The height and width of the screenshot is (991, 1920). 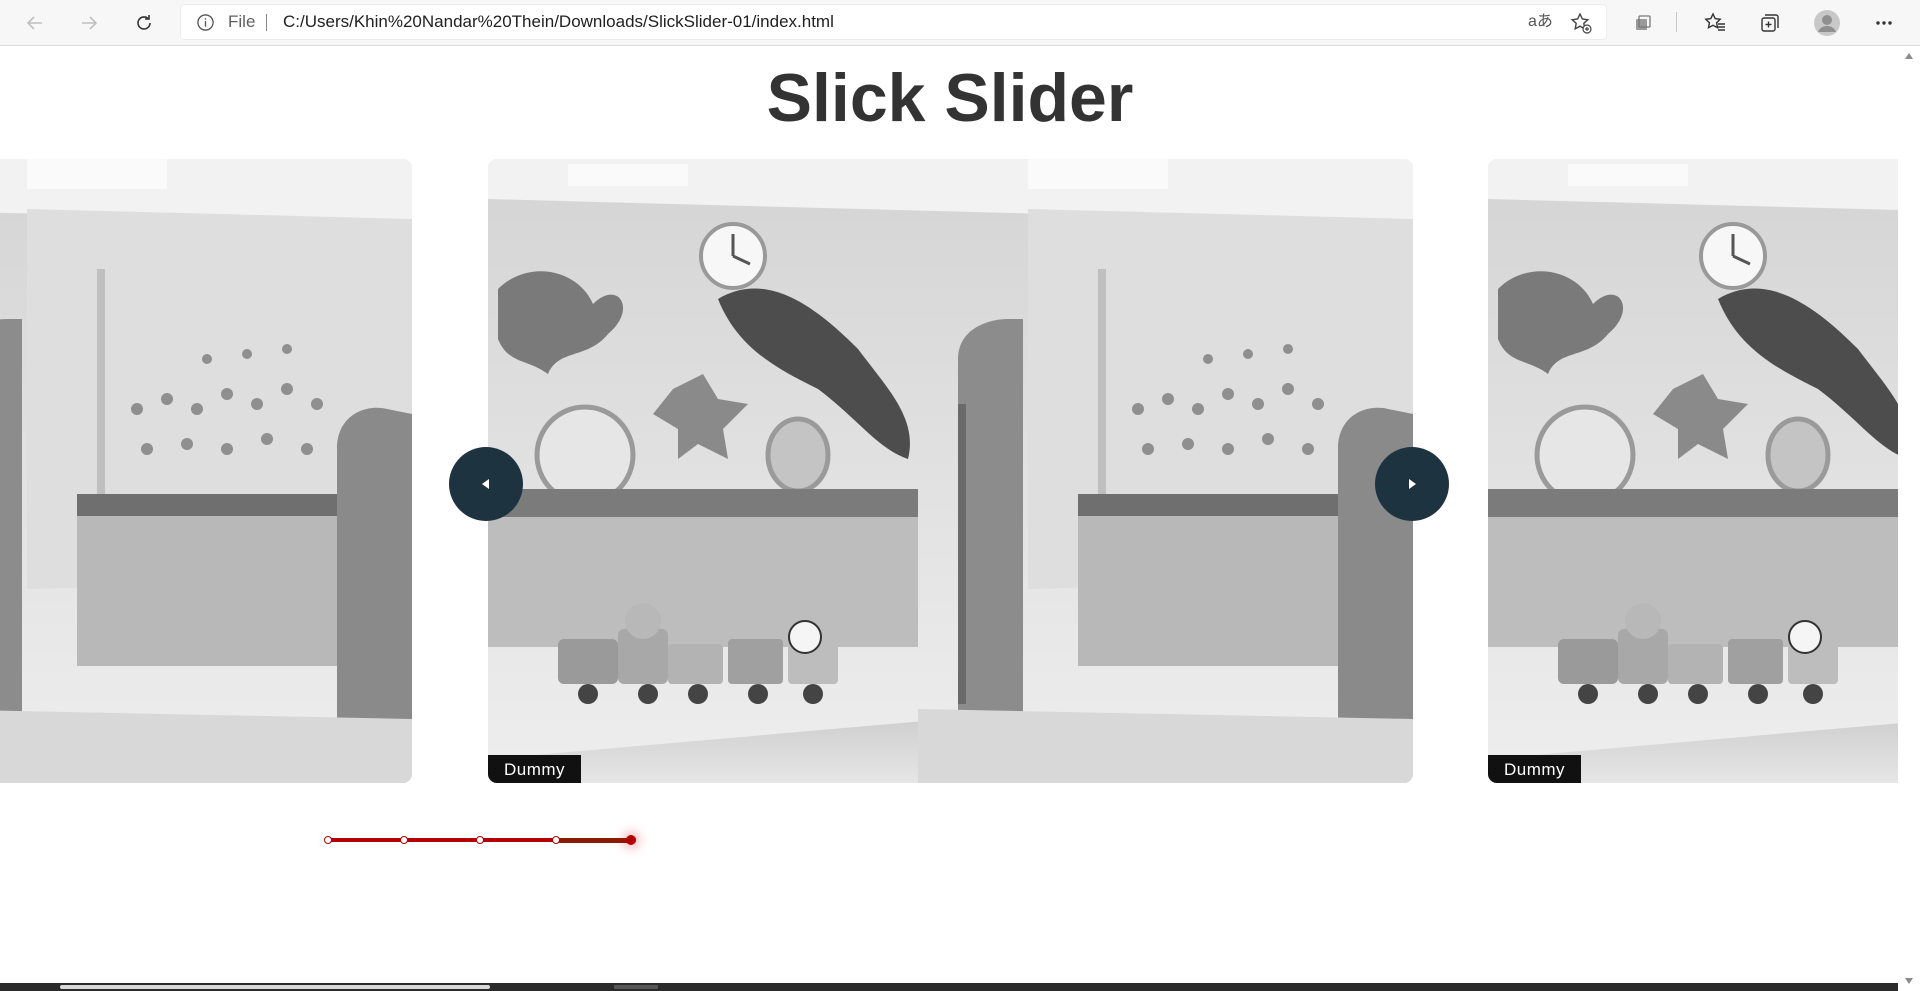 What do you see at coordinates (949, 987) in the screenshot?
I see `horizontal-scrollbar` at bounding box center [949, 987].